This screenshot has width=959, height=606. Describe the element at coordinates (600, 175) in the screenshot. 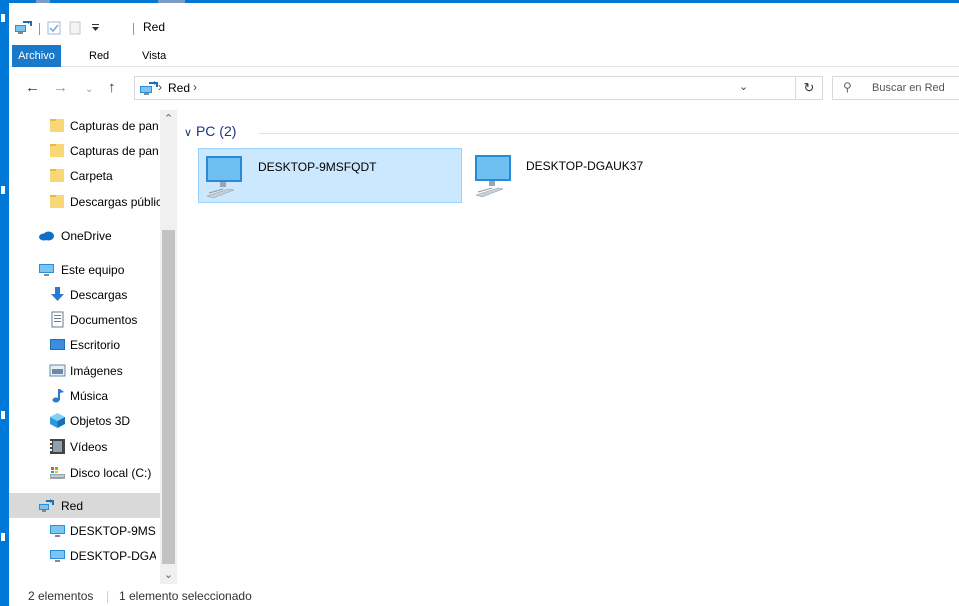

I see `computer-tile-desktop-dgauk37: DESKTOP-DGAUK37` at that location.